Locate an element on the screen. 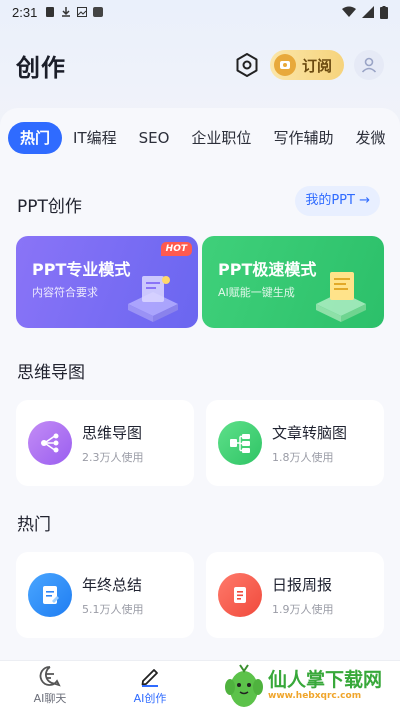 Image resolution: width=400 pixels, height=710 pixels. pen-icon is located at coordinates (149, 678).